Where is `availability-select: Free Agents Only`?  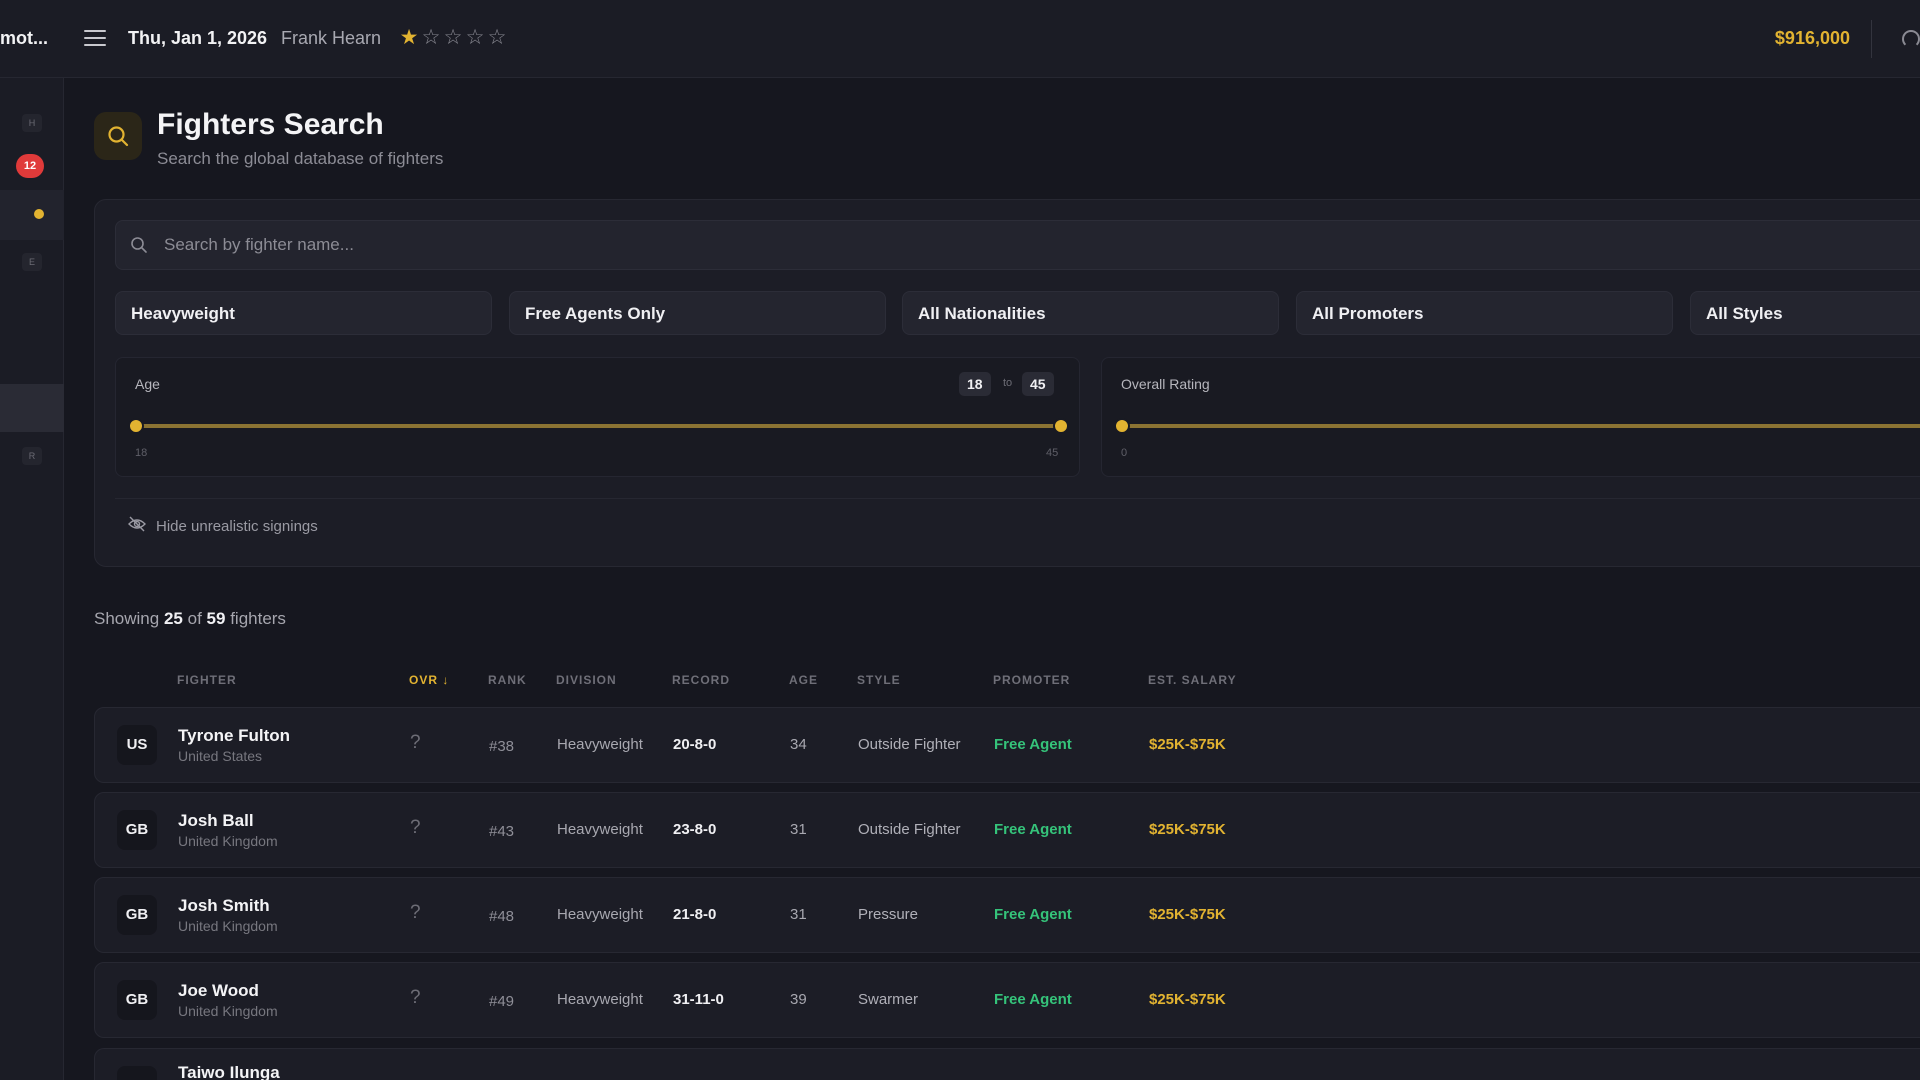
availability-select: Free Agents Only is located at coordinates (697, 313).